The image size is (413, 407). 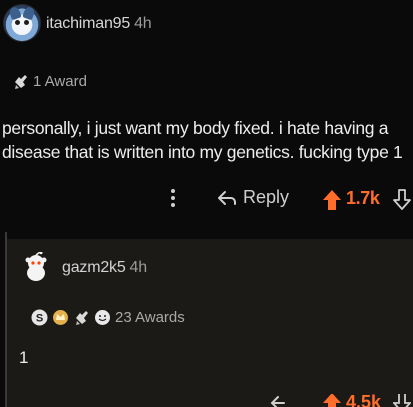 I want to click on award-row: S 23 Awards, so click(x=108, y=317).